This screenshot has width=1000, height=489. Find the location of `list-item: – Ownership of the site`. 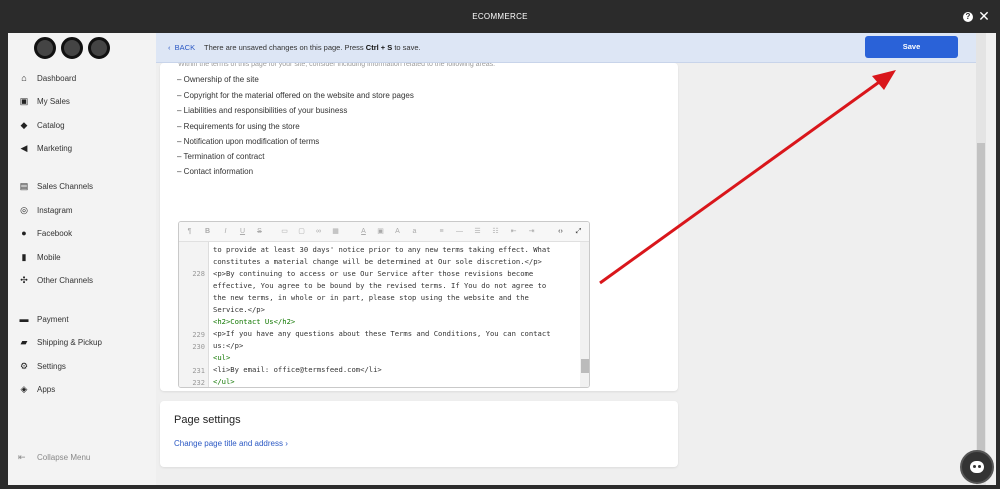

list-item: – Ownership of the site is located at coordinates (218, 79).